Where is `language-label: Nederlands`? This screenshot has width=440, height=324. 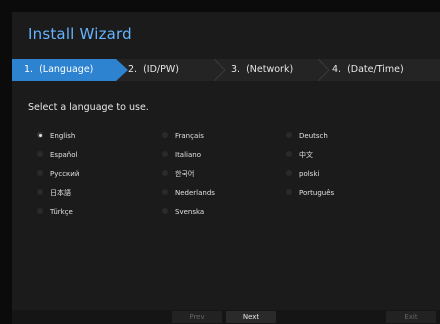 language-label: Nederlands is located at coordinates (195, 193).